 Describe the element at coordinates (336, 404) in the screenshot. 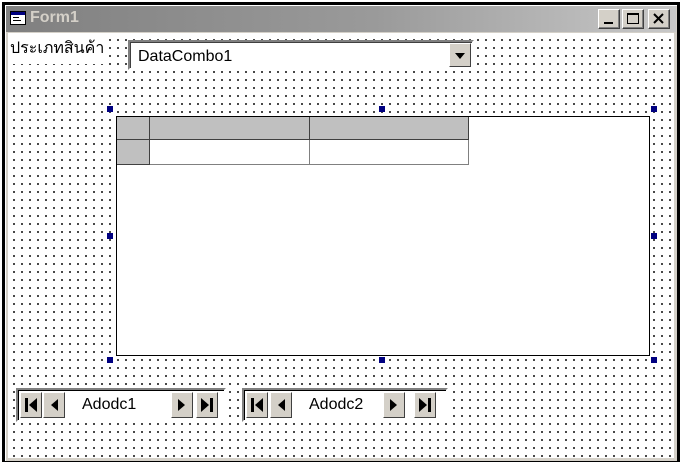

I see `adodc2-caption: Adodc2` at that location.